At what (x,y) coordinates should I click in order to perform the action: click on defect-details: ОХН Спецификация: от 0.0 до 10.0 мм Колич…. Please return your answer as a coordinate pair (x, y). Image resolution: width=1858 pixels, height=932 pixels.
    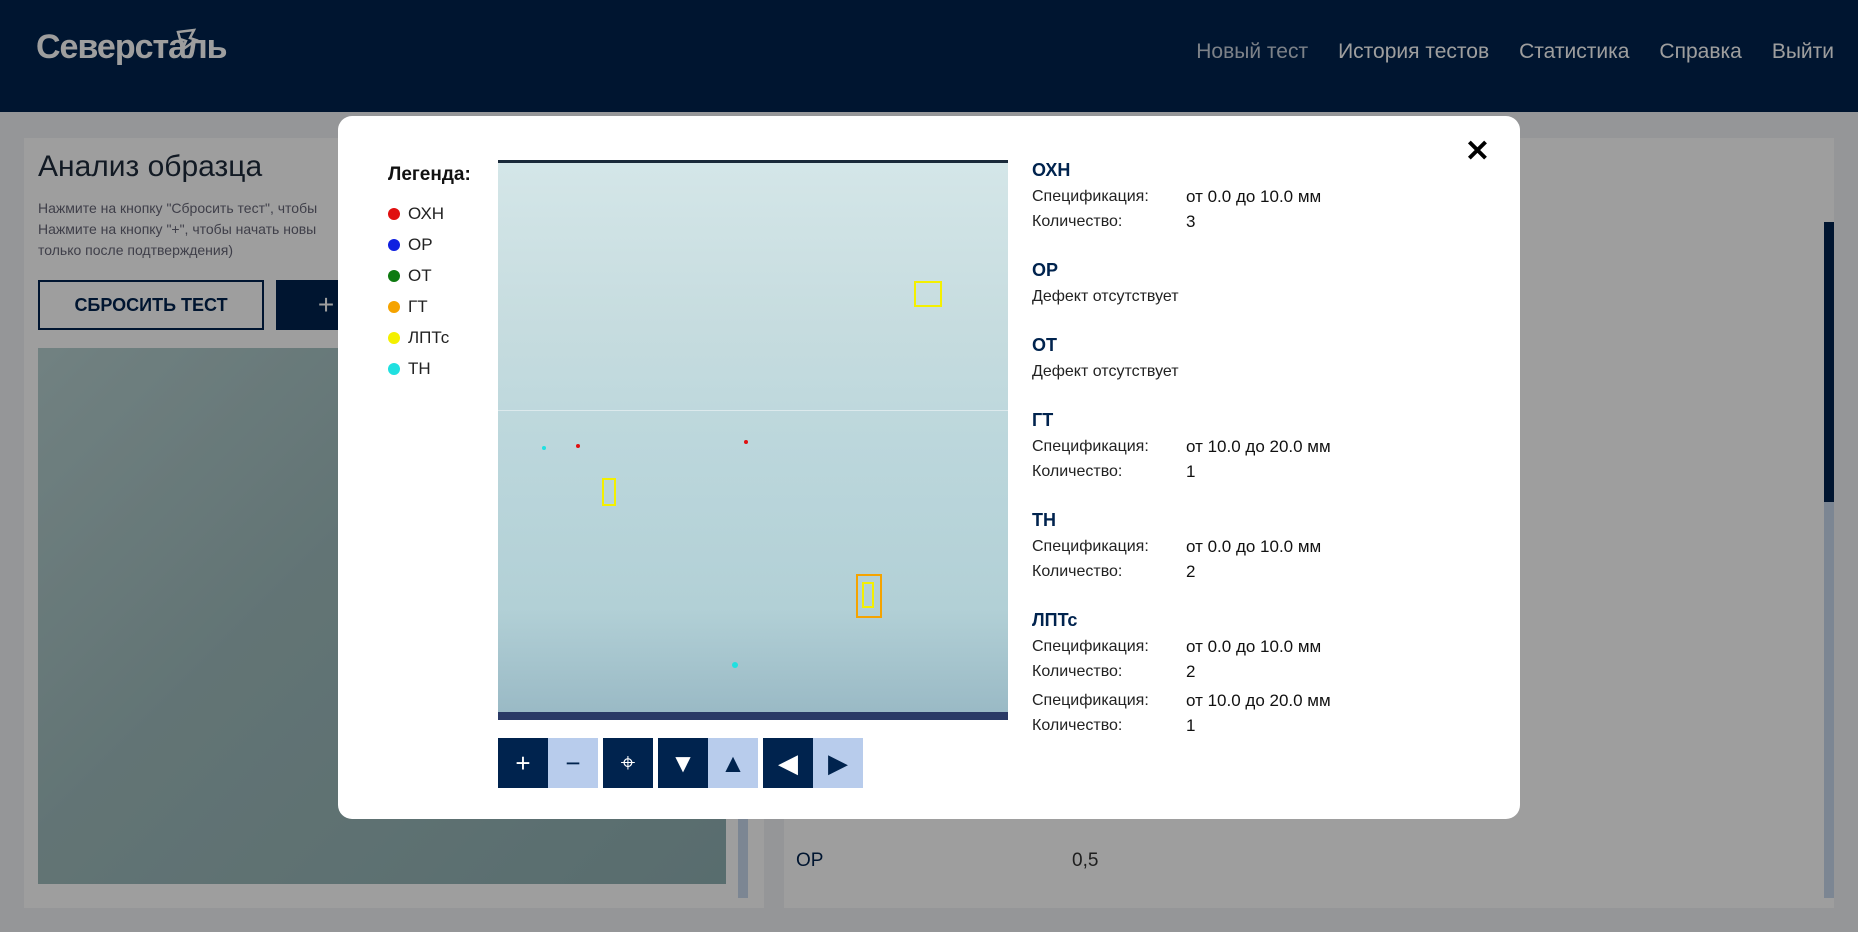
    Looking at the image, I should click on (1252, 449).